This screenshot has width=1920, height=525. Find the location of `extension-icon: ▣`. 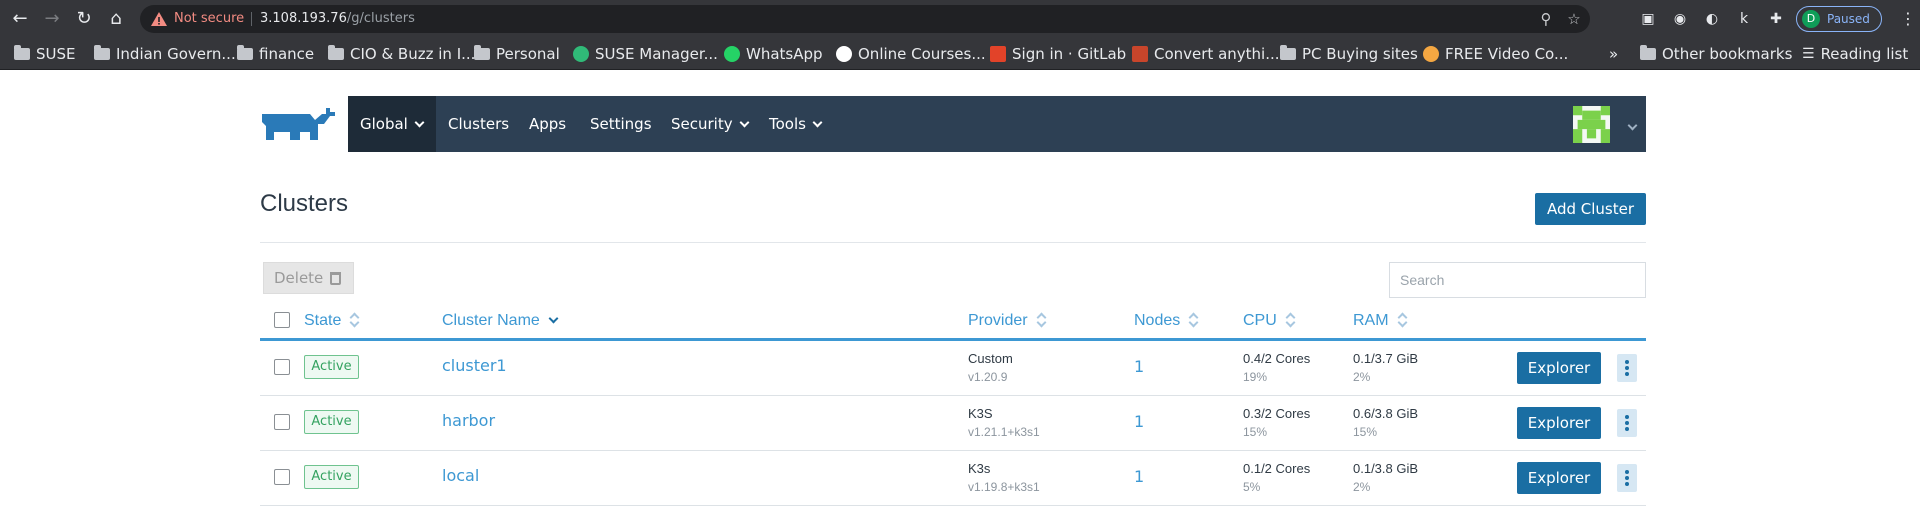

extension-icon: ▣ is located at coordinates (1648, 19).